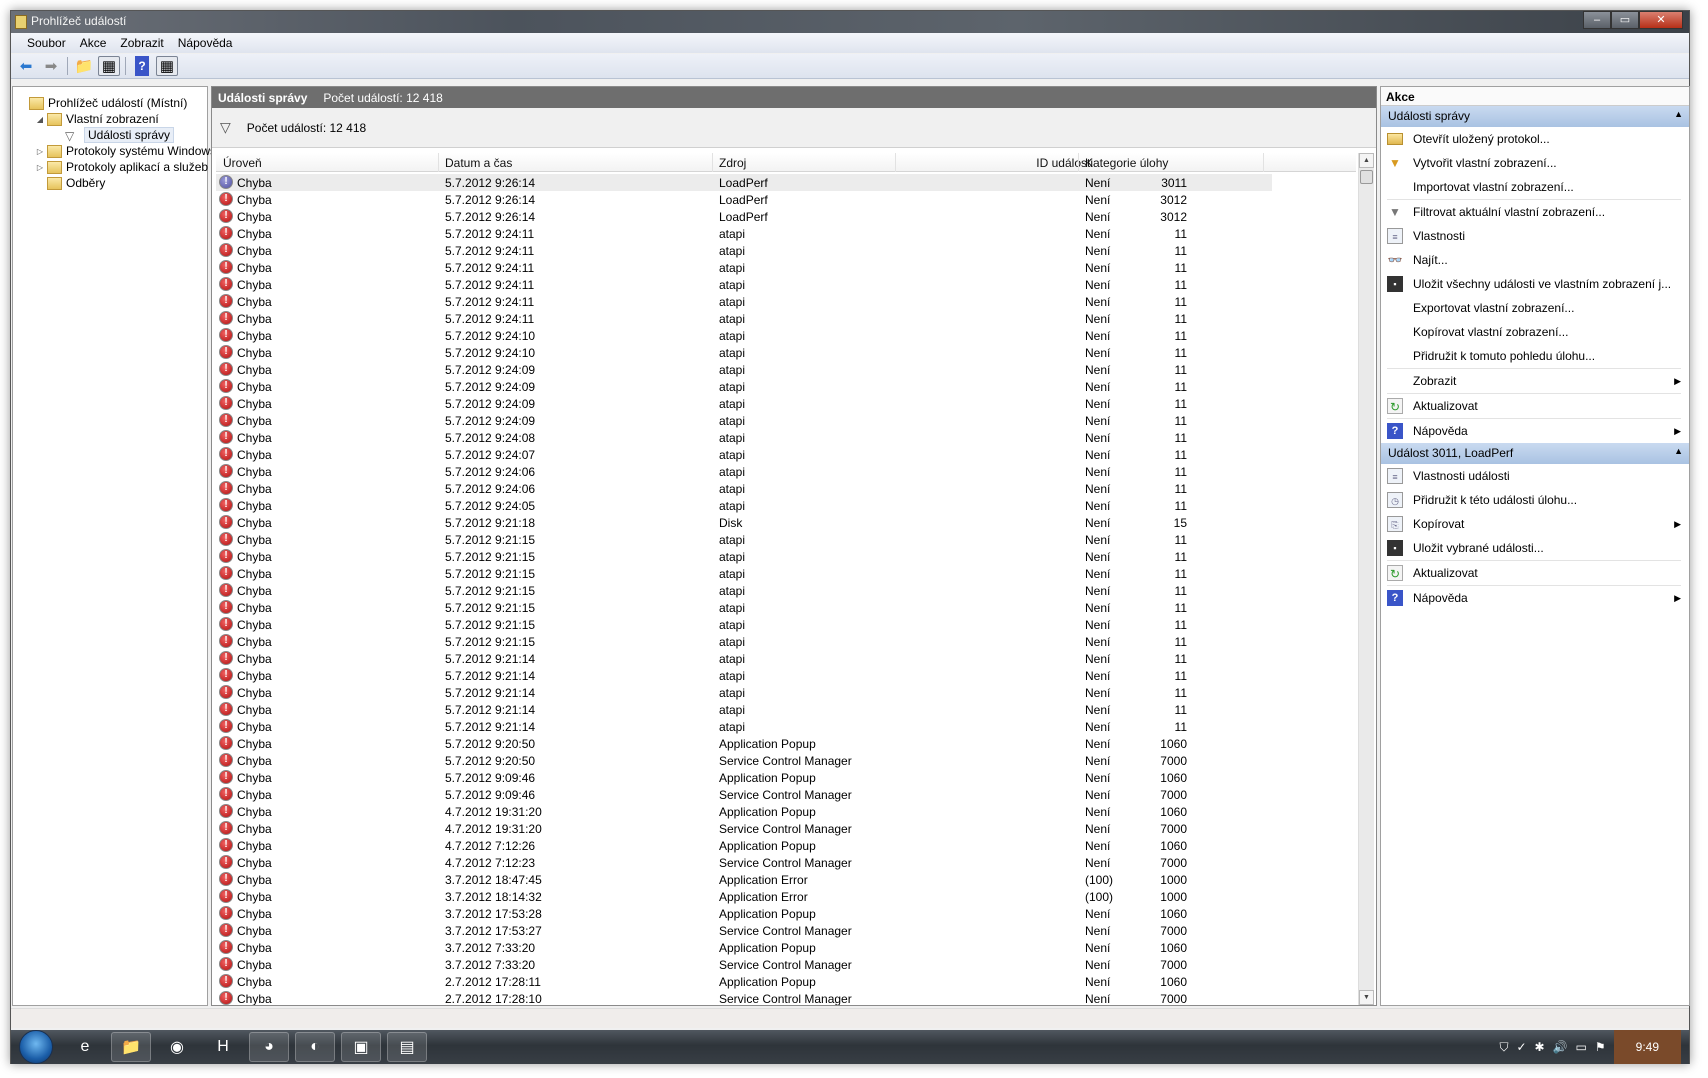 This screenshot has width=1708, height=1078. Describe the element at coordinates (205, 43) in the screenshot. I see `menu-napoveda: Nápověda` at that location.